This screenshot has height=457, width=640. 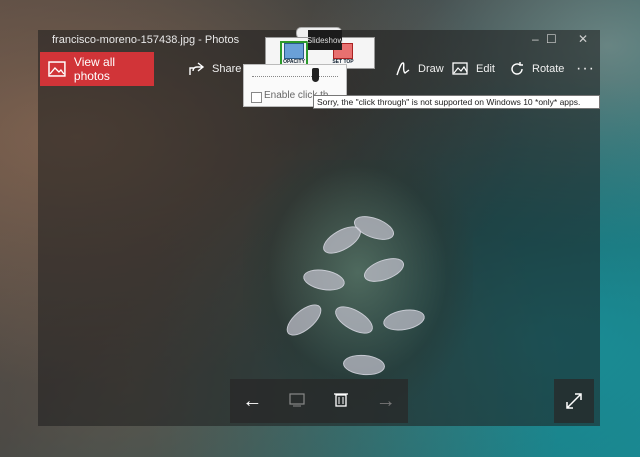 I want to click on opacity-icon, so click(x=294, y=51).